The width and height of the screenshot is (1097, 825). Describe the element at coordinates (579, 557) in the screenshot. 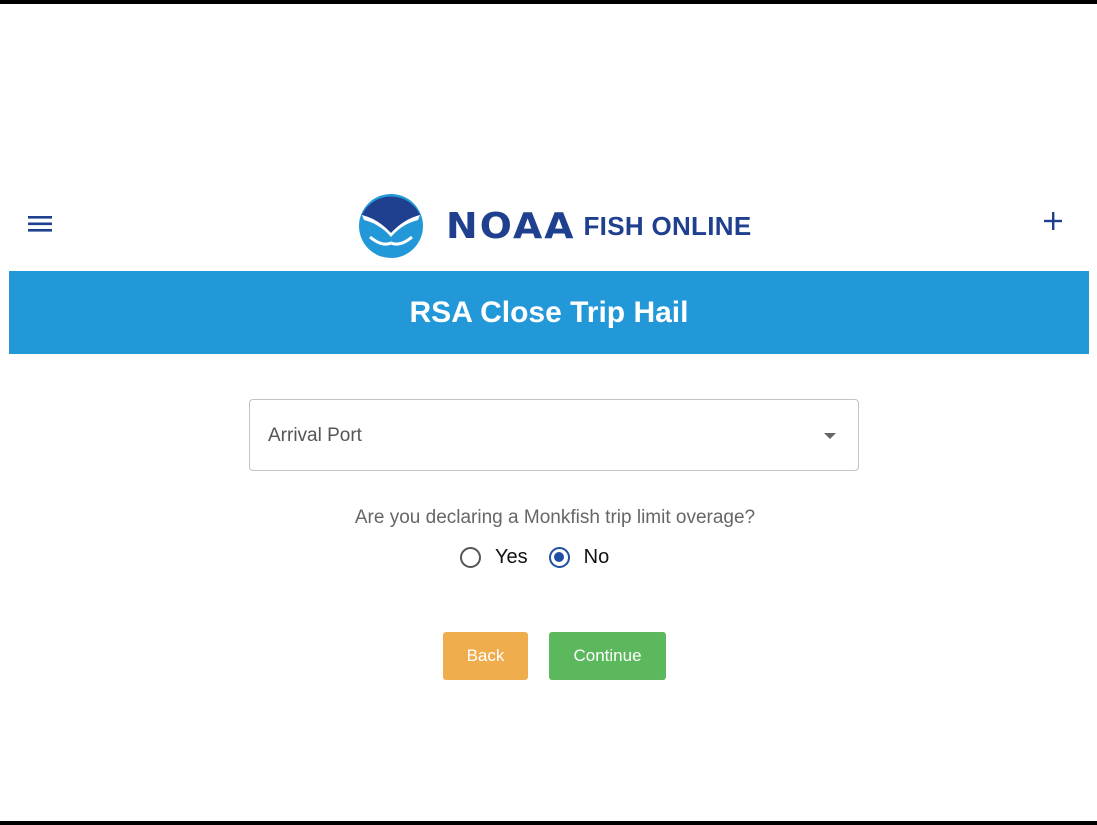

I see `radio-option-no: No` at that location.